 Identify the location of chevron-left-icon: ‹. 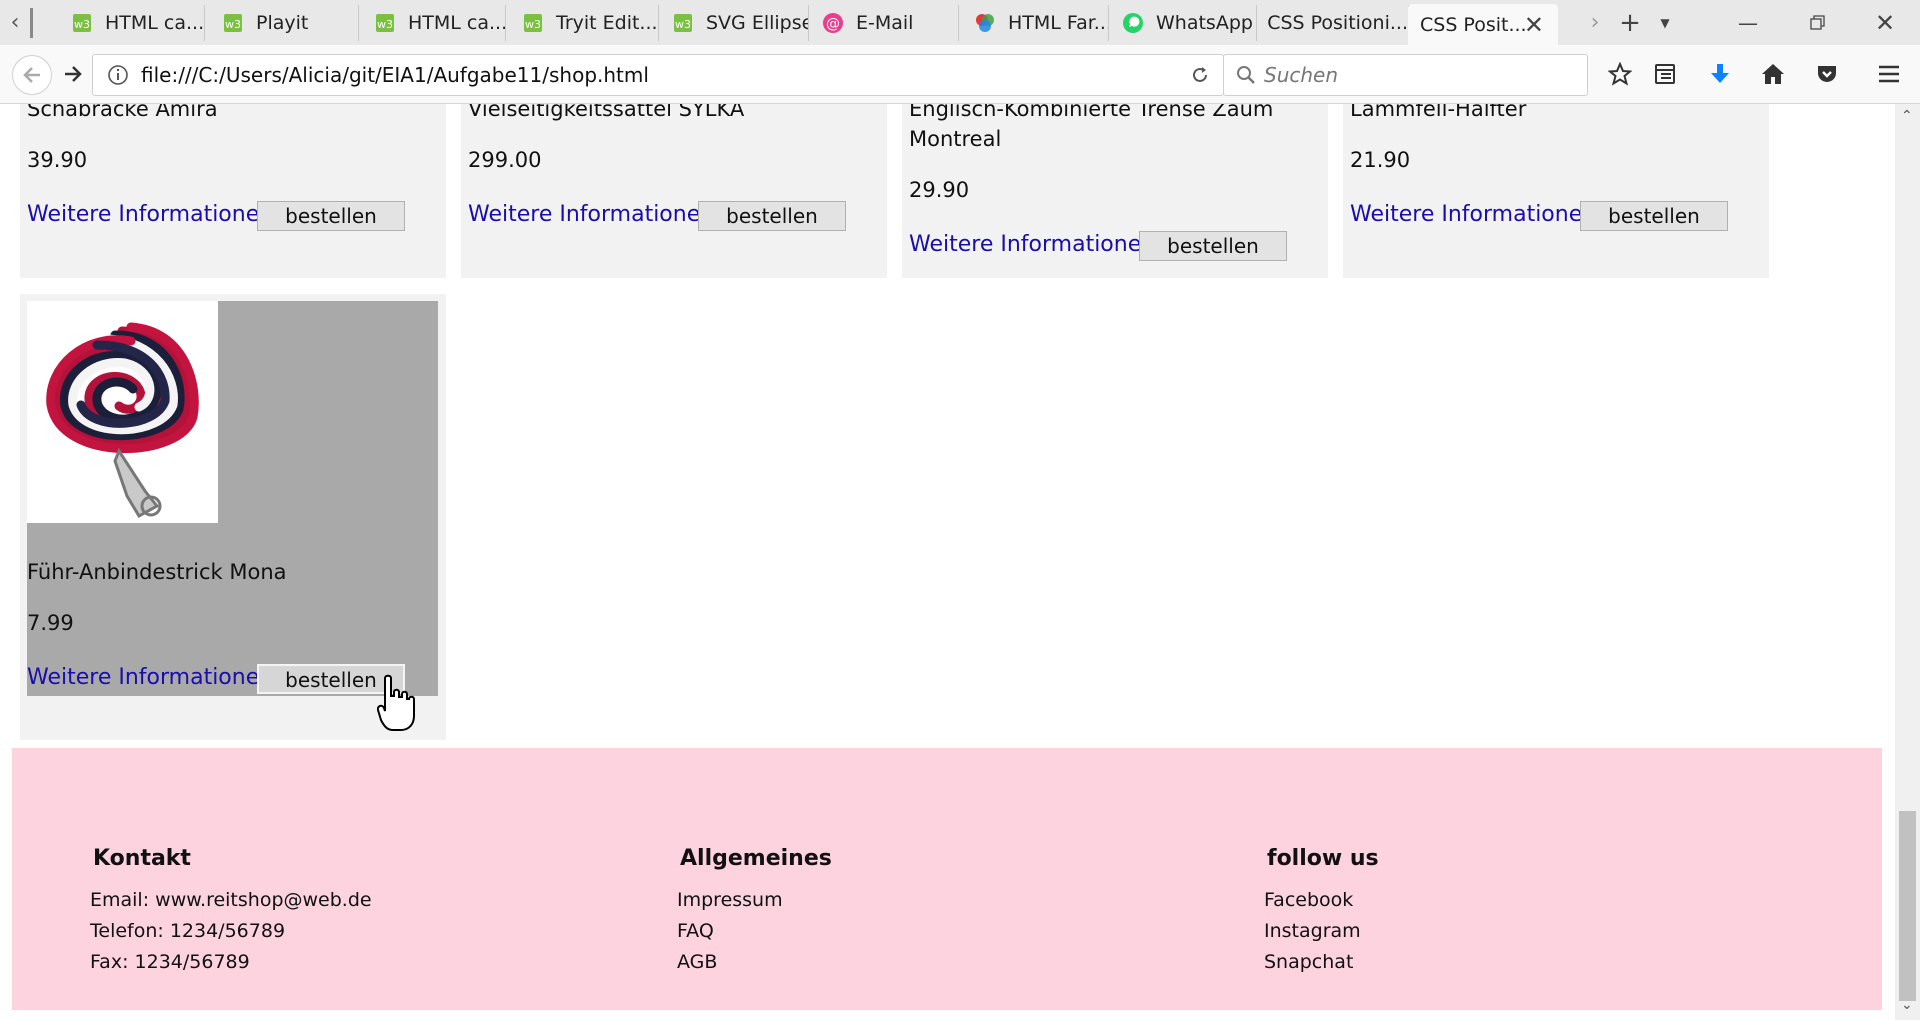
(15, 22).